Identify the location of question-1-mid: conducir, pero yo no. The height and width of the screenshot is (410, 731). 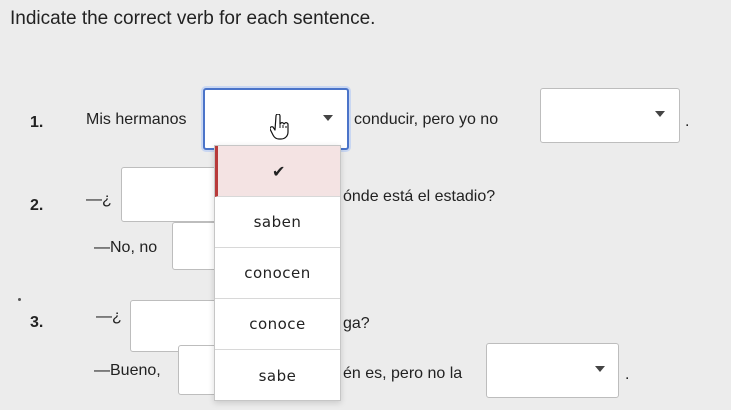
(426, 119).